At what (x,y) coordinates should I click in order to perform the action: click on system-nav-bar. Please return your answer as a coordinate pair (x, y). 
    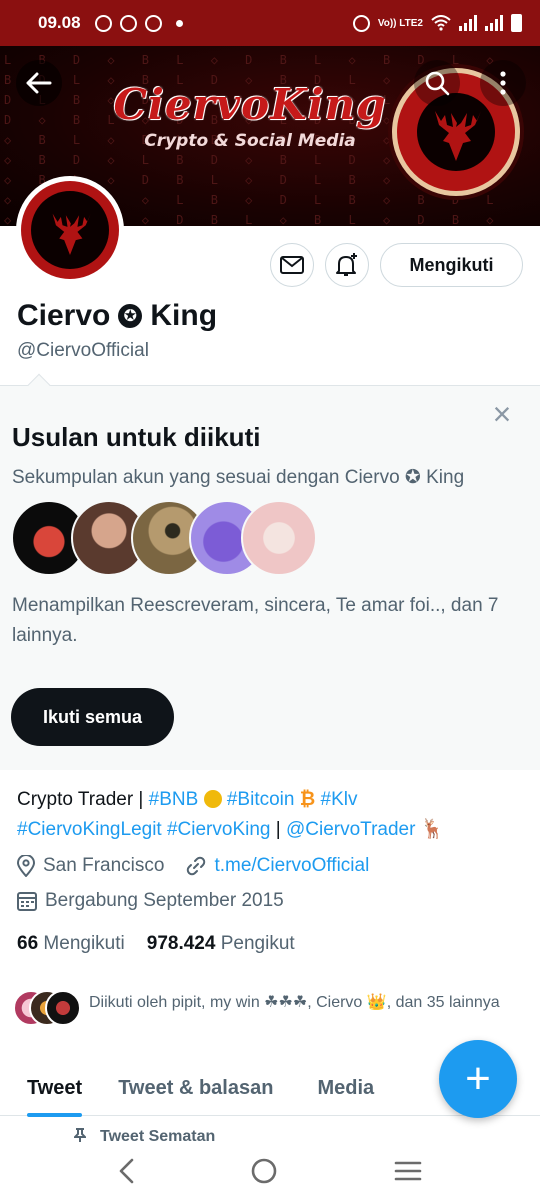
    Looking at the image, I should click on (270, 1171).